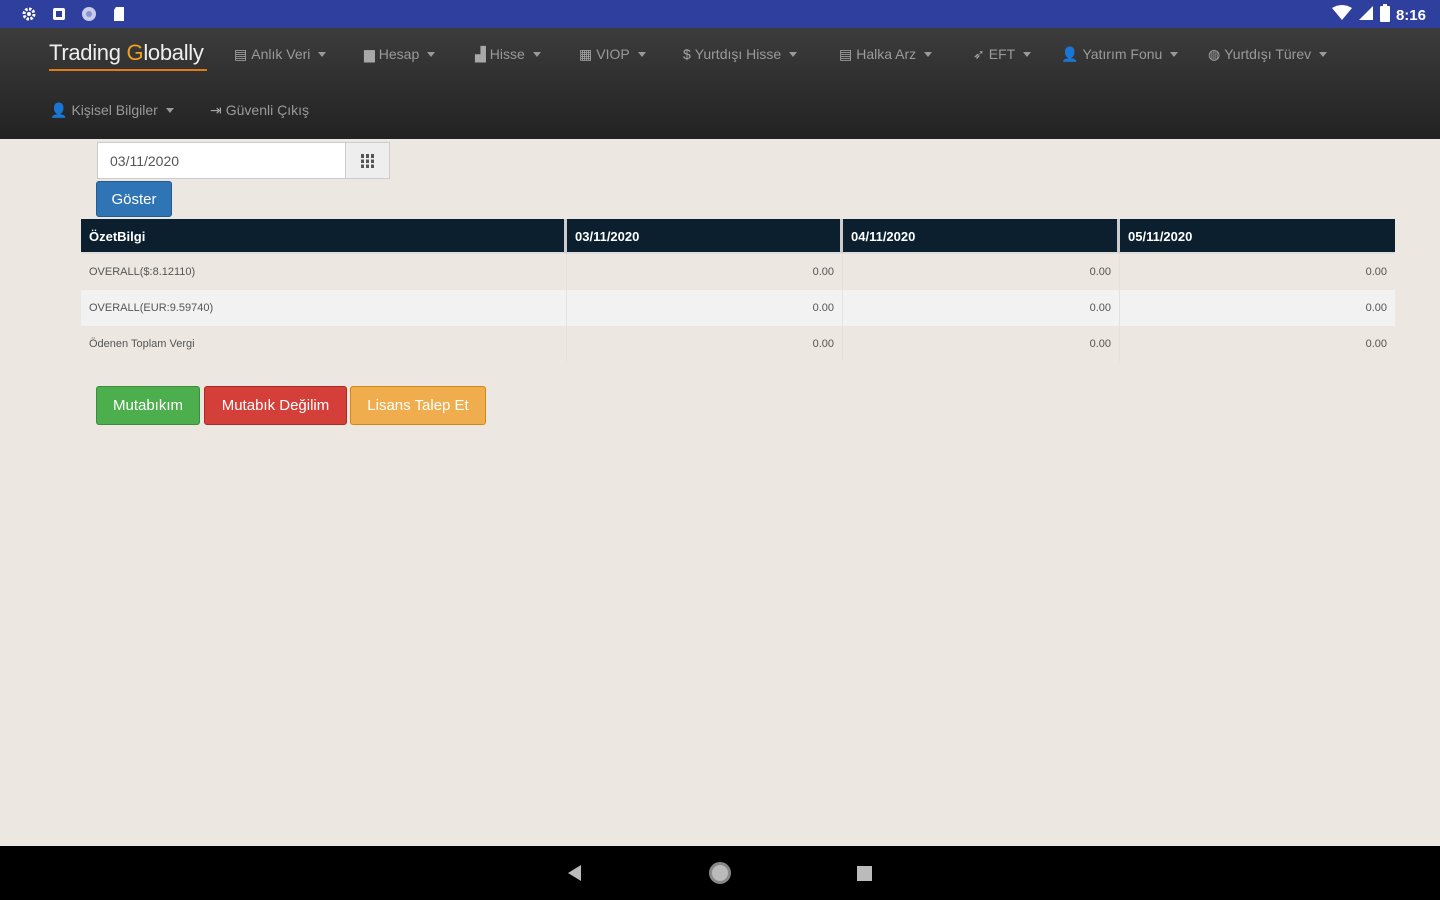 The image size is (1440, 900). I want to click on calendar-button, so click(367, 160).